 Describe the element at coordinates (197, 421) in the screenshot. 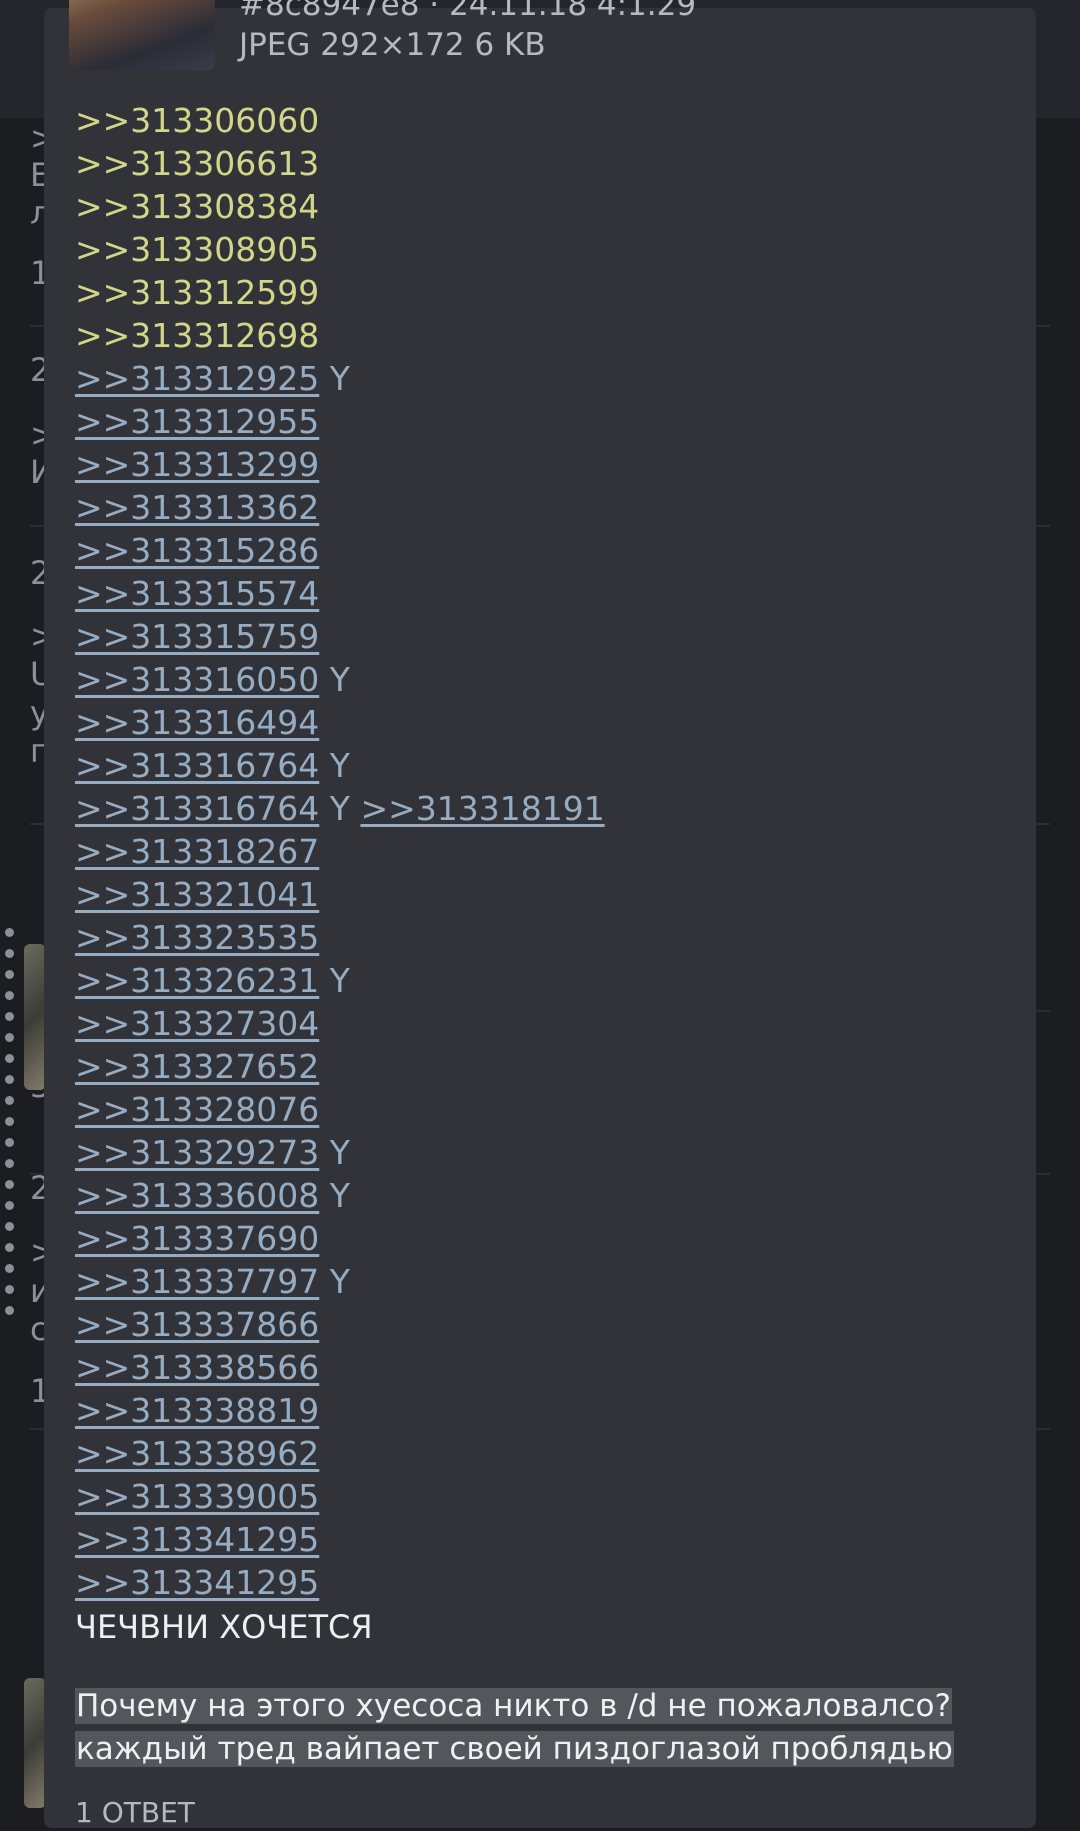

I see `reply-link: >>313312955` at that location.